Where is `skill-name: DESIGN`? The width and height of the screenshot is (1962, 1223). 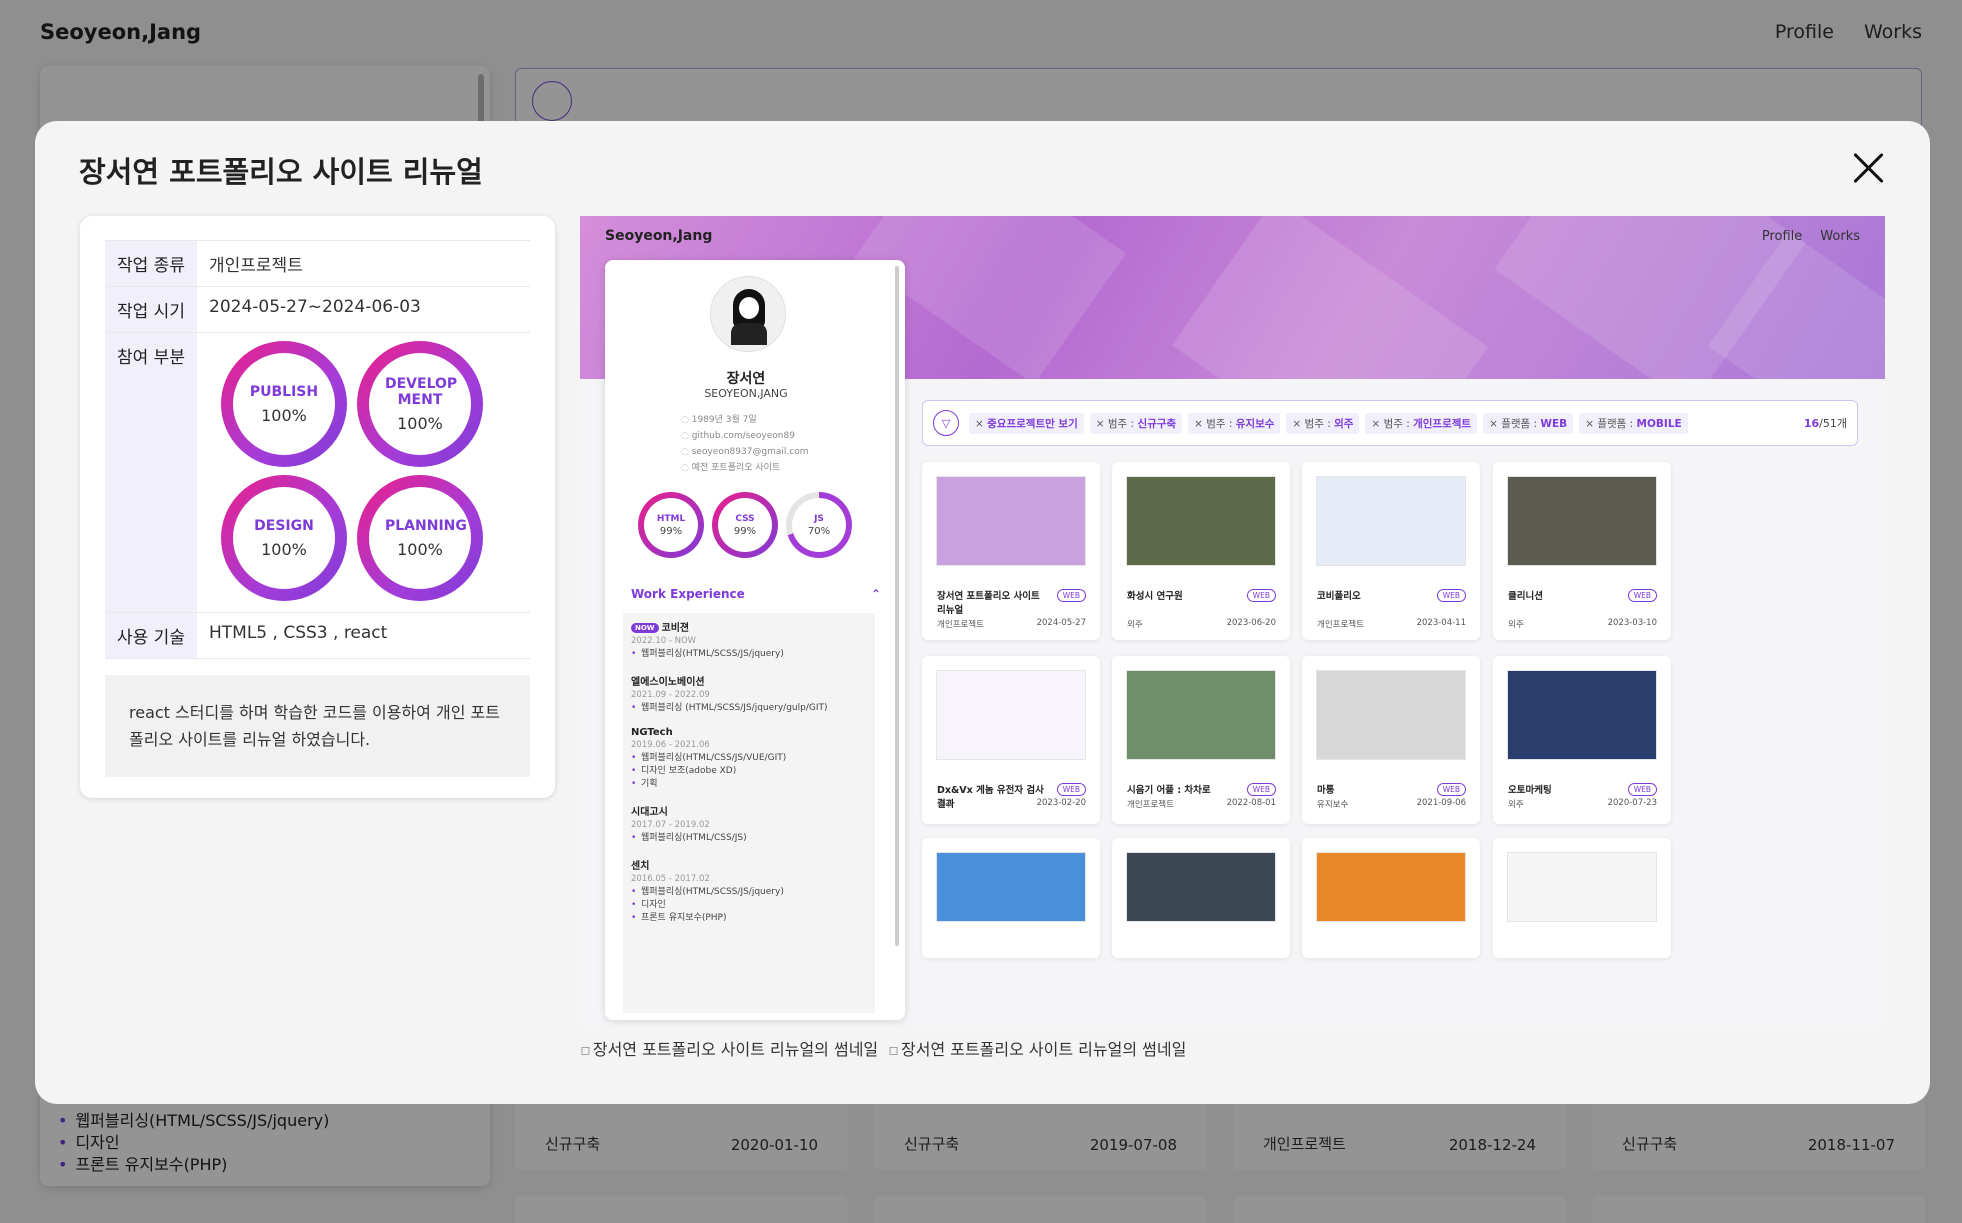
skill-name: DESIGN is located at coordinates (284, 525).